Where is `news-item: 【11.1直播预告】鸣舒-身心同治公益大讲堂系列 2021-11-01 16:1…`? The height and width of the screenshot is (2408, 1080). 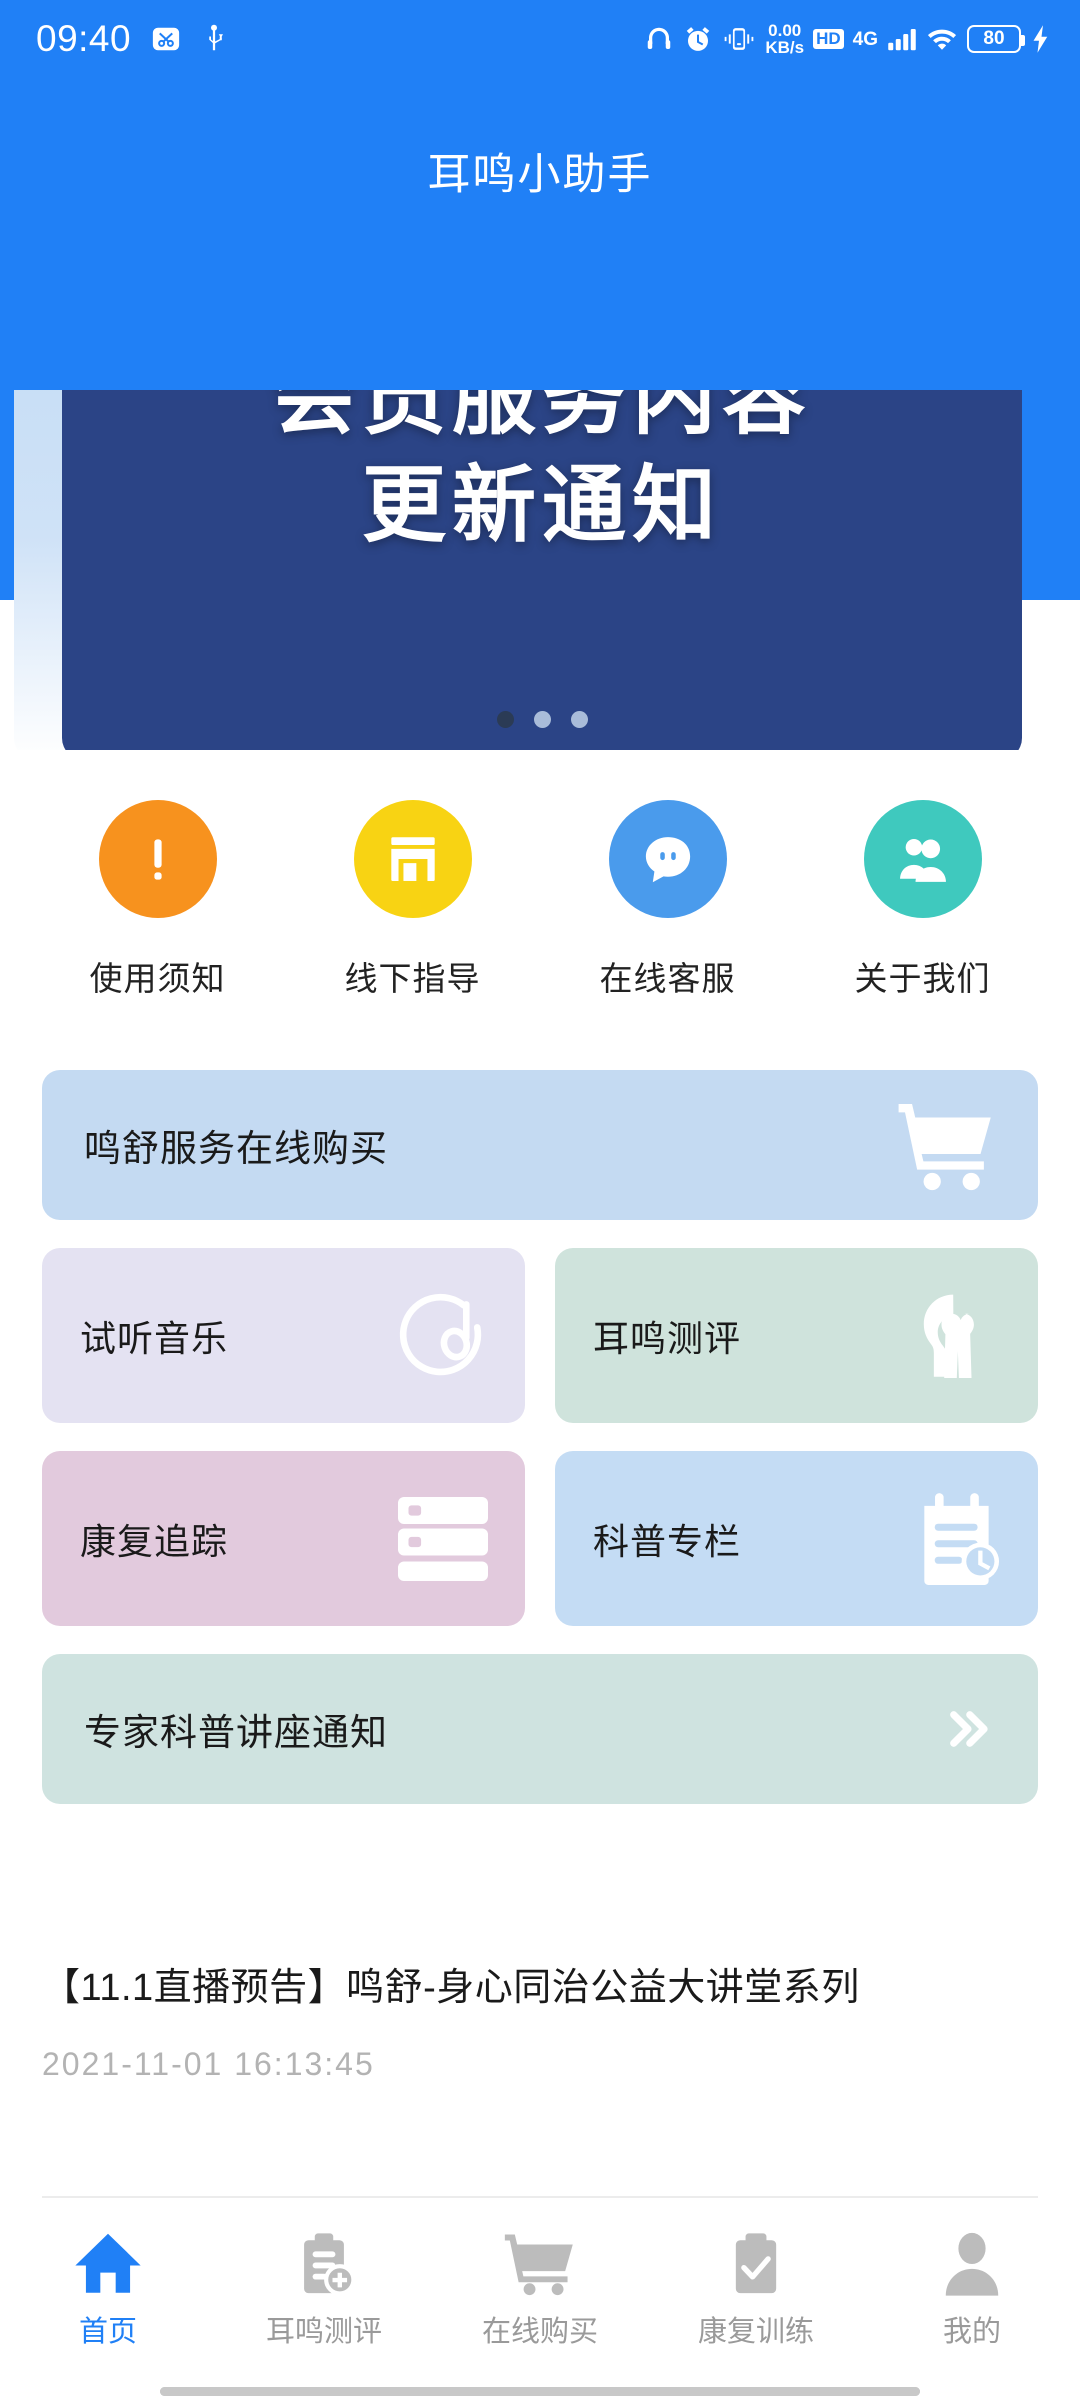
news-item: 【11.1直播预告】鸣舒-身心同治公益大讲堂系列 2021-11-01 16:1… is located at coordinates (540, 2021).